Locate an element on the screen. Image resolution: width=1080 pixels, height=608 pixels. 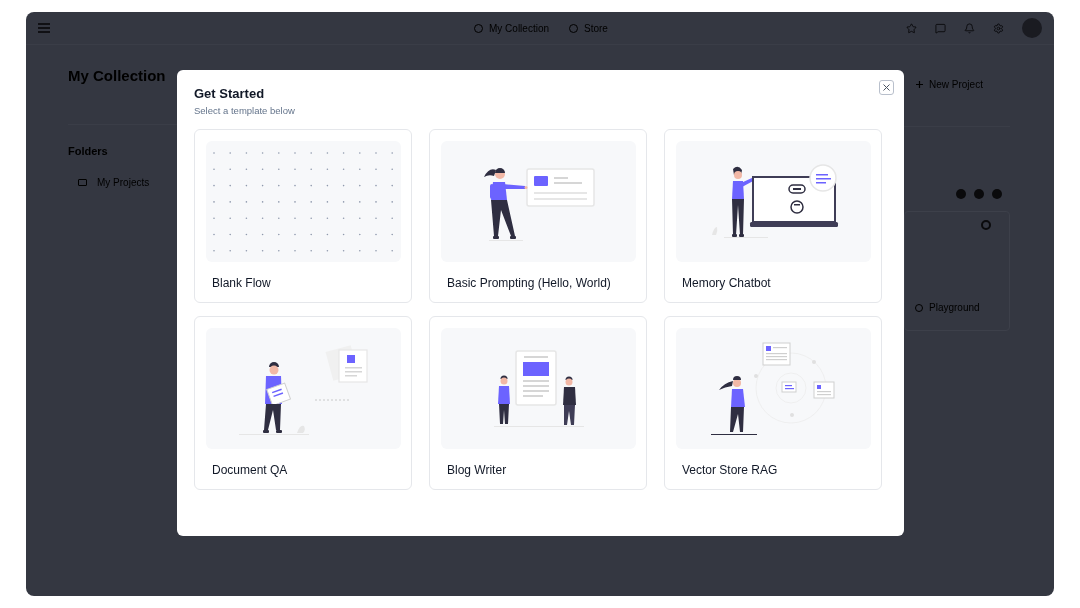
star-icon is located at coordinates (911, 28).